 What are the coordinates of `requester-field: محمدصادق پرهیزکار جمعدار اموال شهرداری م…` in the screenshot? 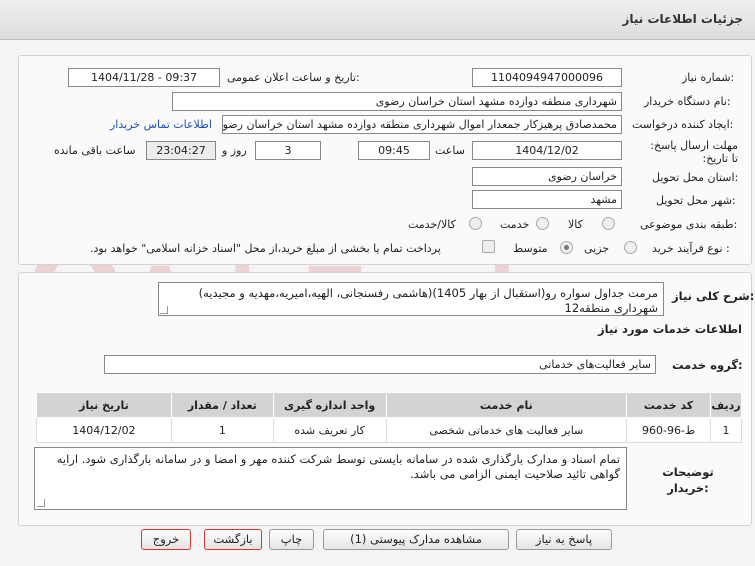 It's located at (422, 124).